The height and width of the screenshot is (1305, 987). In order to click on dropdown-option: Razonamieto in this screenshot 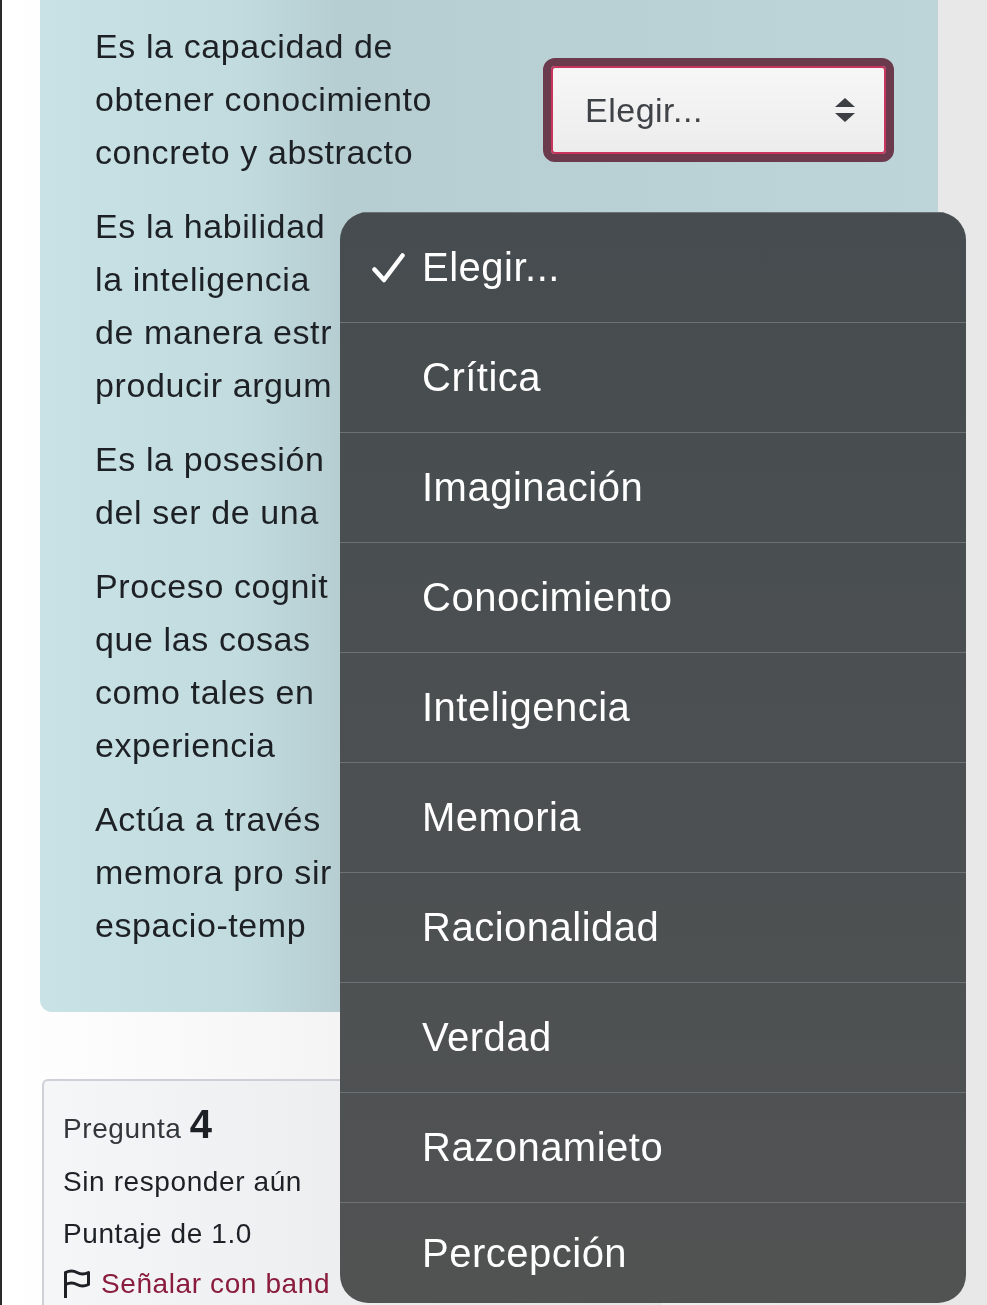, I will do `click(653, 1147)`.